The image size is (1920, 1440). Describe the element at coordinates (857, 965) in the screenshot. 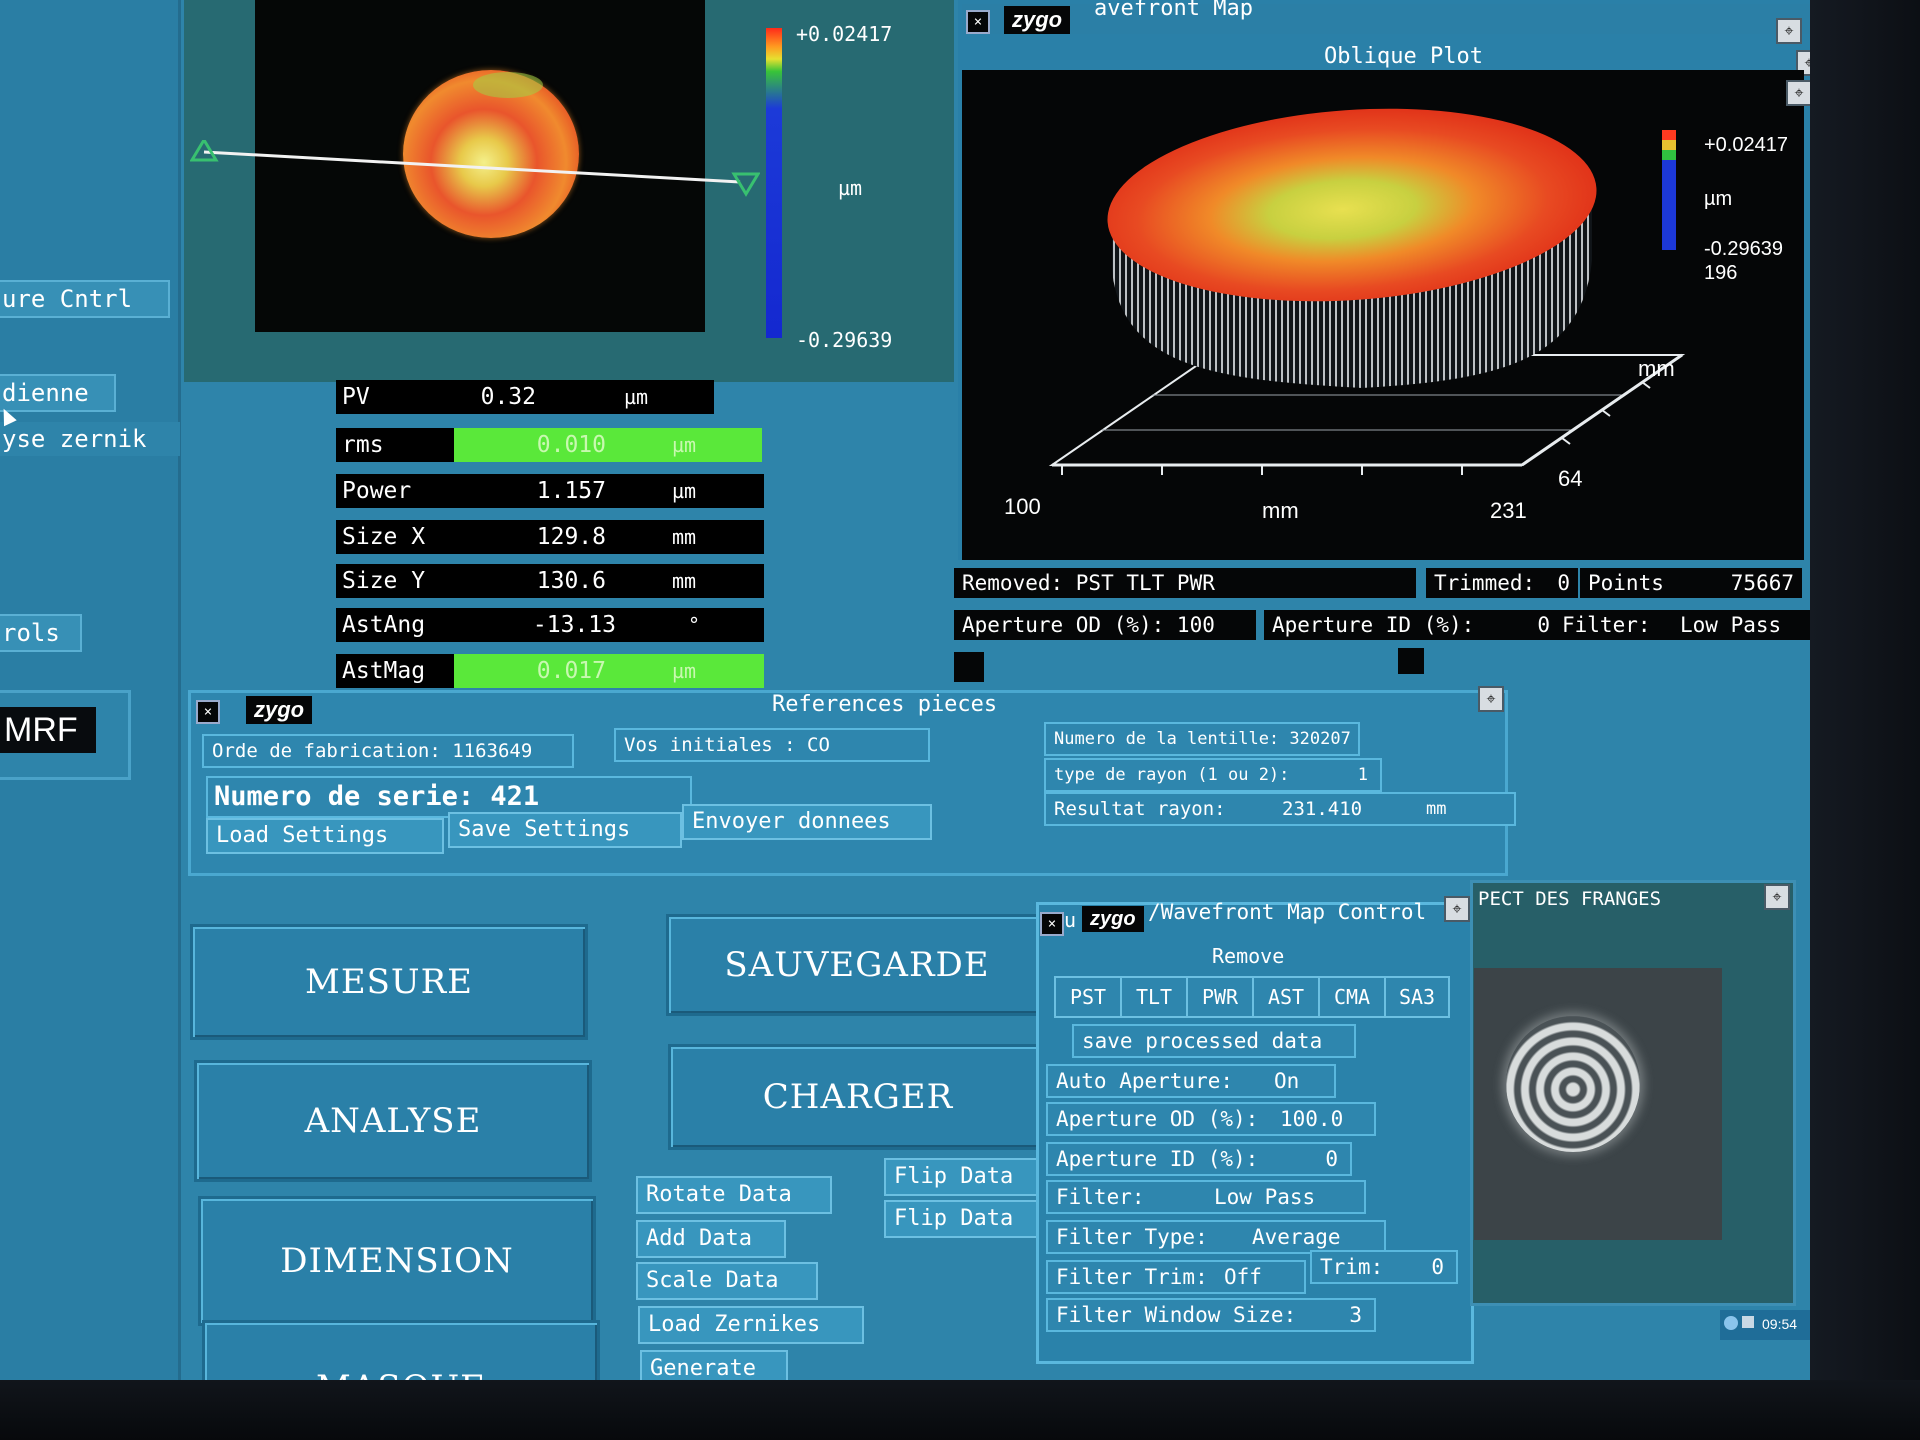

I see `sauvegarde-button: SAUVEGARDE` at that location.